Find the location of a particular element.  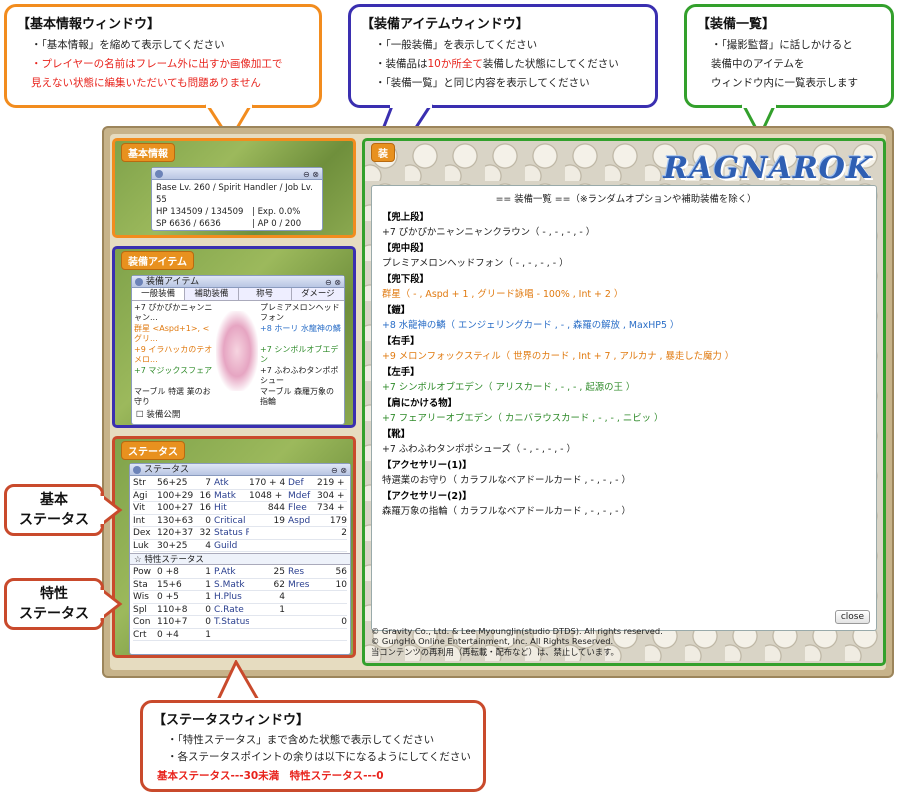

tab-damage: ダメージ is located at coordinates (317, 294).